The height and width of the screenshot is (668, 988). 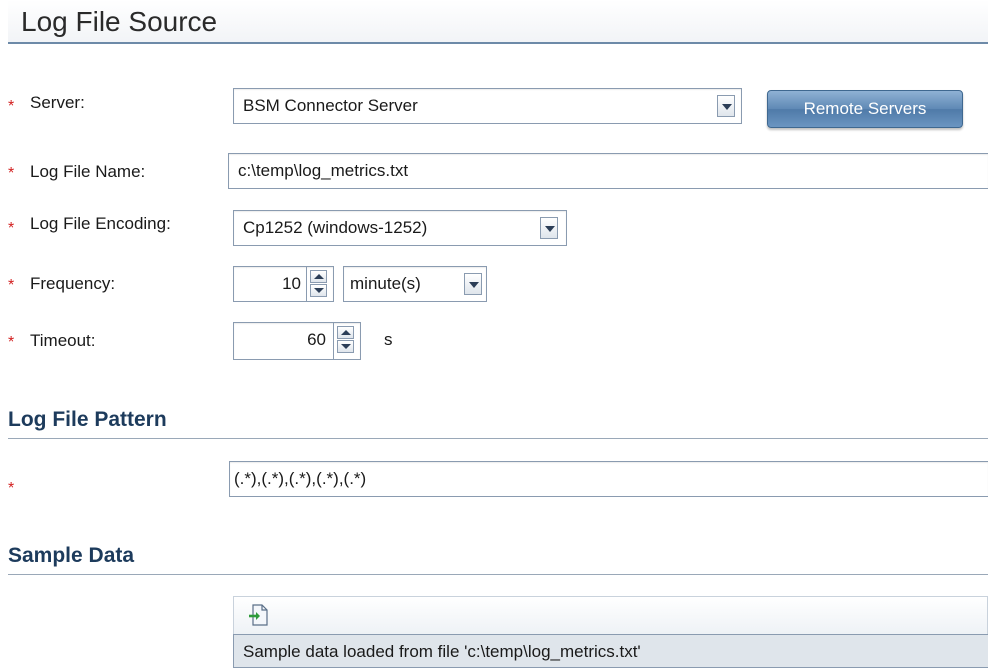 What do you see at coordinates (330, 105) in the screenshot?
I see `server-select-value: BSM Connector Server` at bounding box center [330, 105].